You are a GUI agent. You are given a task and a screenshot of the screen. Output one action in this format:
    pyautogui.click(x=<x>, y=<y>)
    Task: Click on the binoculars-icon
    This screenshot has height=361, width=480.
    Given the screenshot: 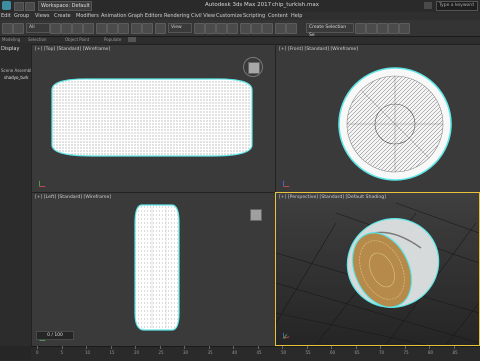 What is the action you would take?
    pyautogui.click(x=428, y=5)
    